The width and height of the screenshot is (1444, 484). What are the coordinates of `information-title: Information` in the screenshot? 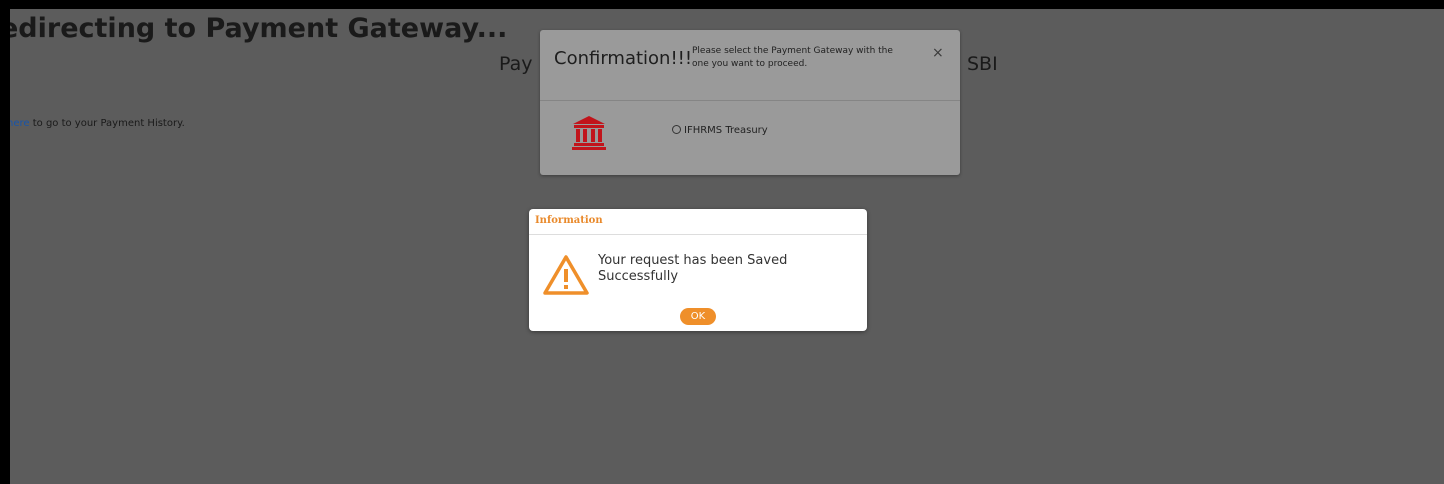 It's located at (569, 220).